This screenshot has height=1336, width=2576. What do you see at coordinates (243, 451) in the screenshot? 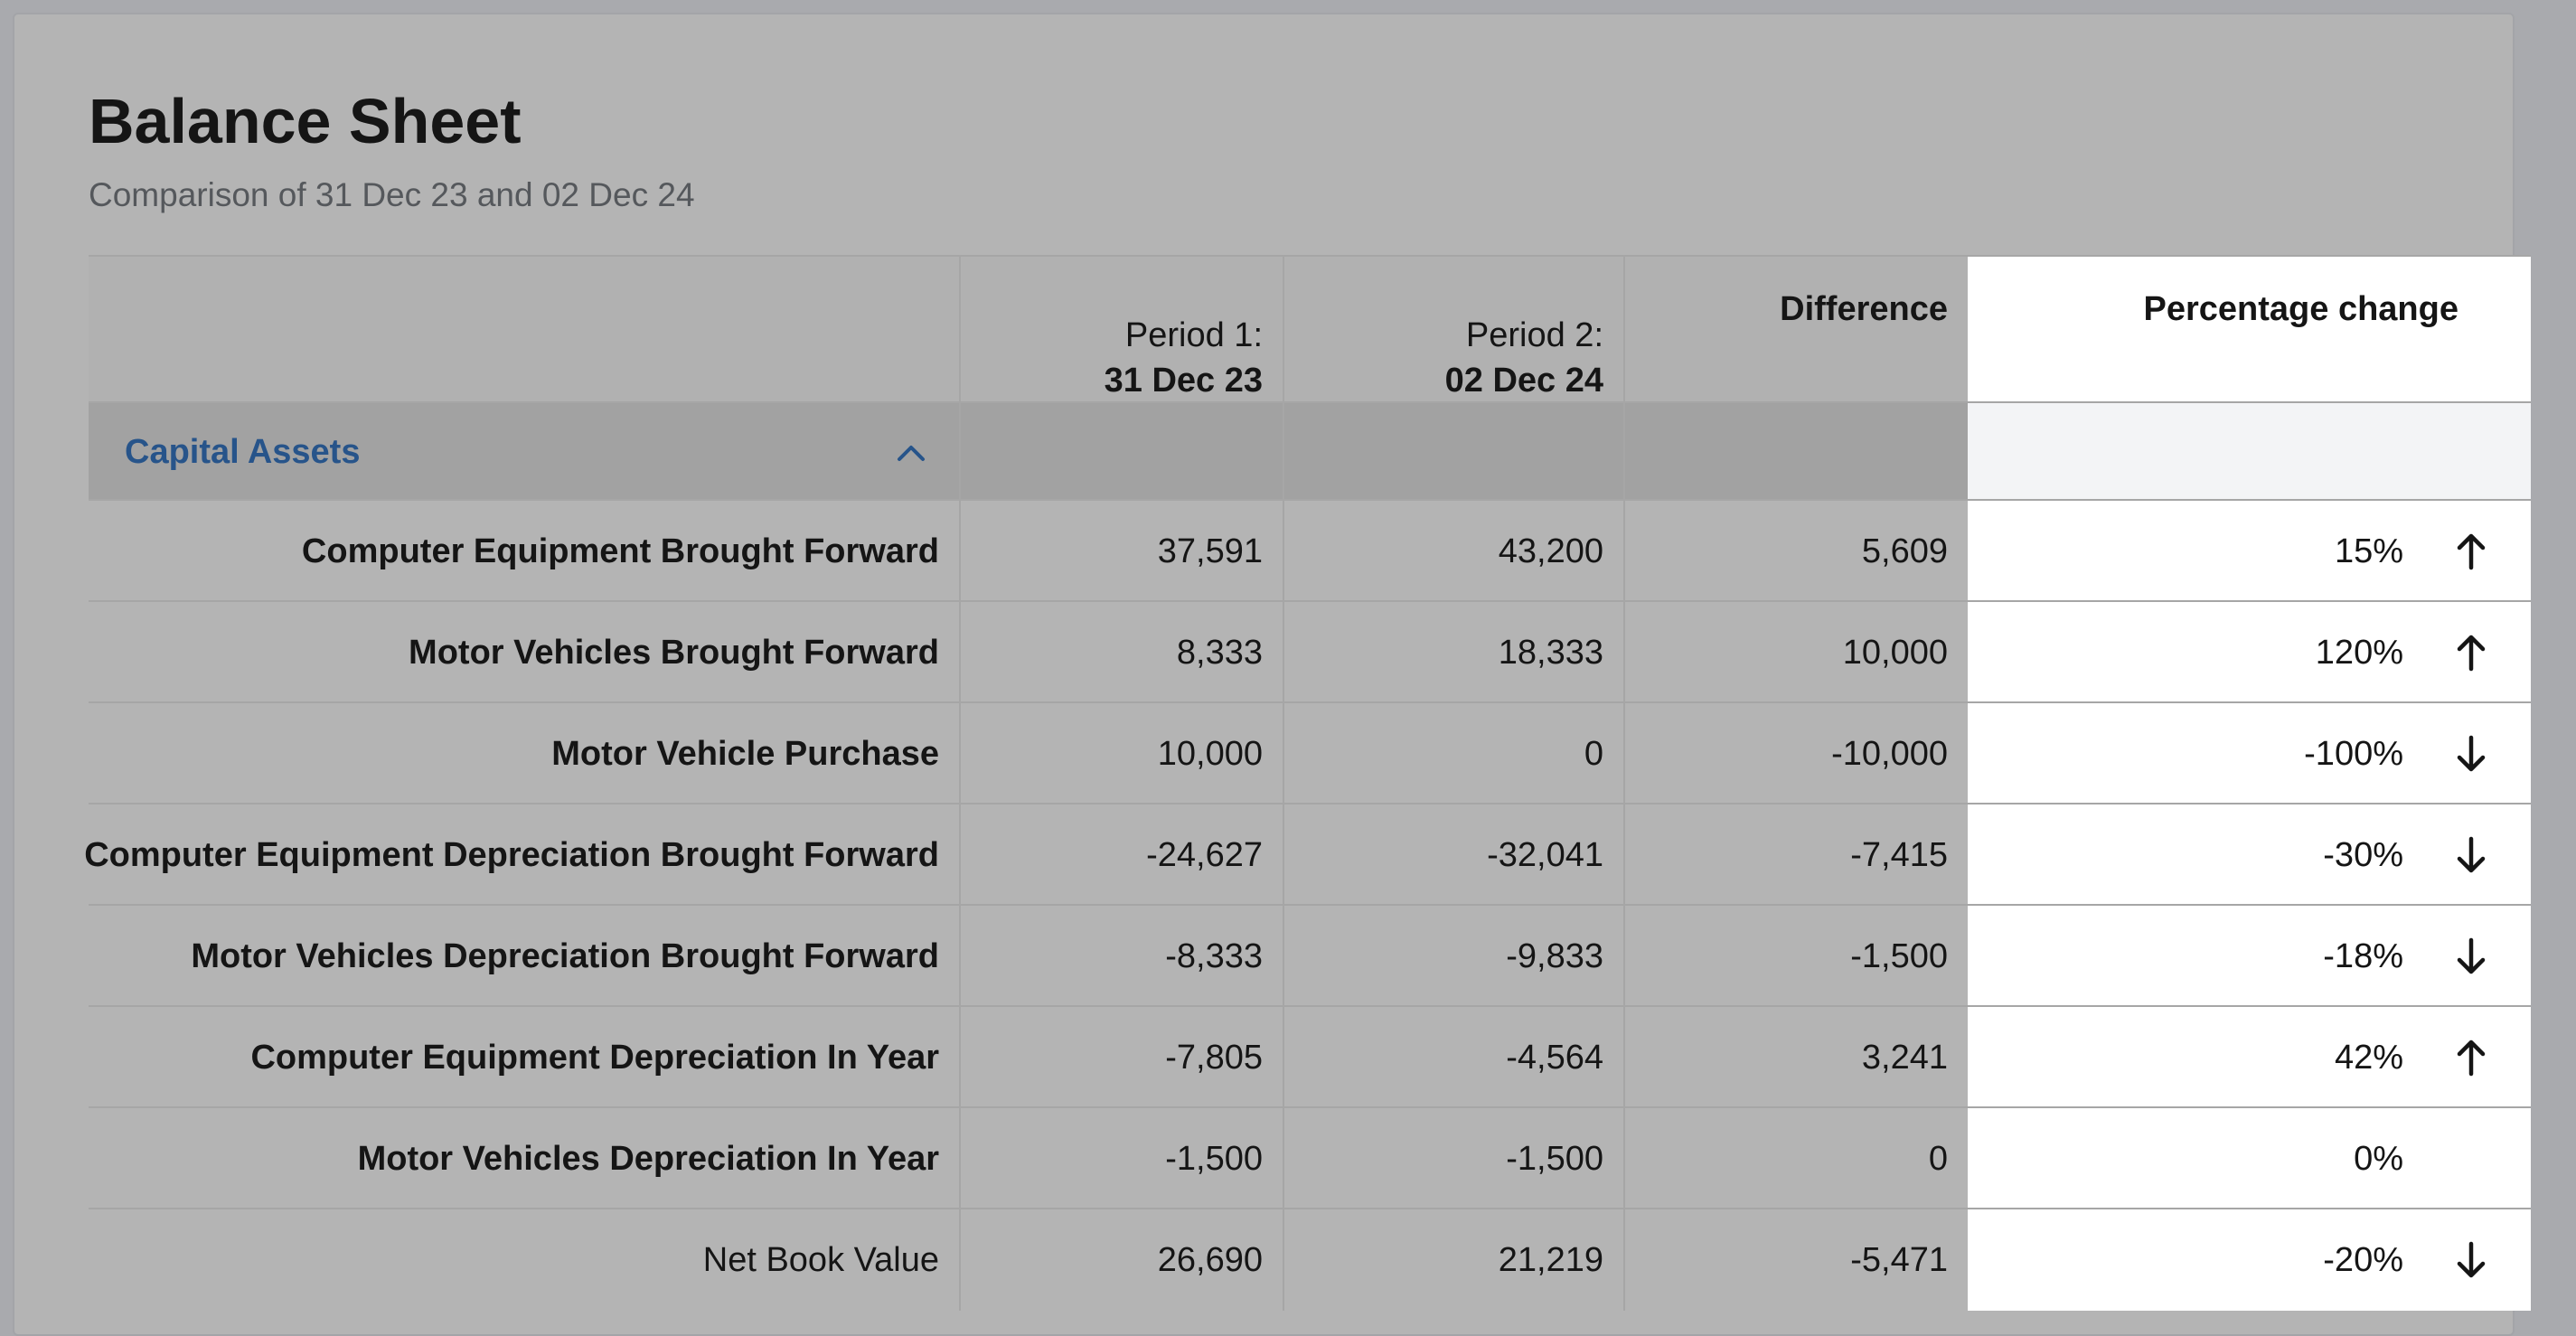
I see `section-label: Capital Assets` at bounding box center [243, 451].